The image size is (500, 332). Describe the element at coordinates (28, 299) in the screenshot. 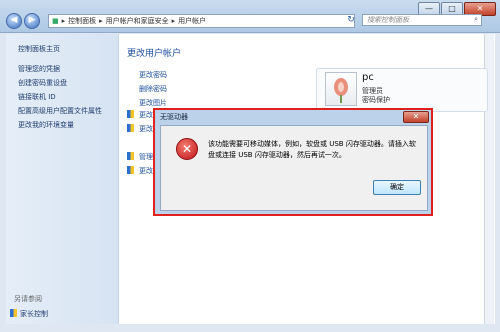

I see `see-also-label: 另请参阅` at that location.